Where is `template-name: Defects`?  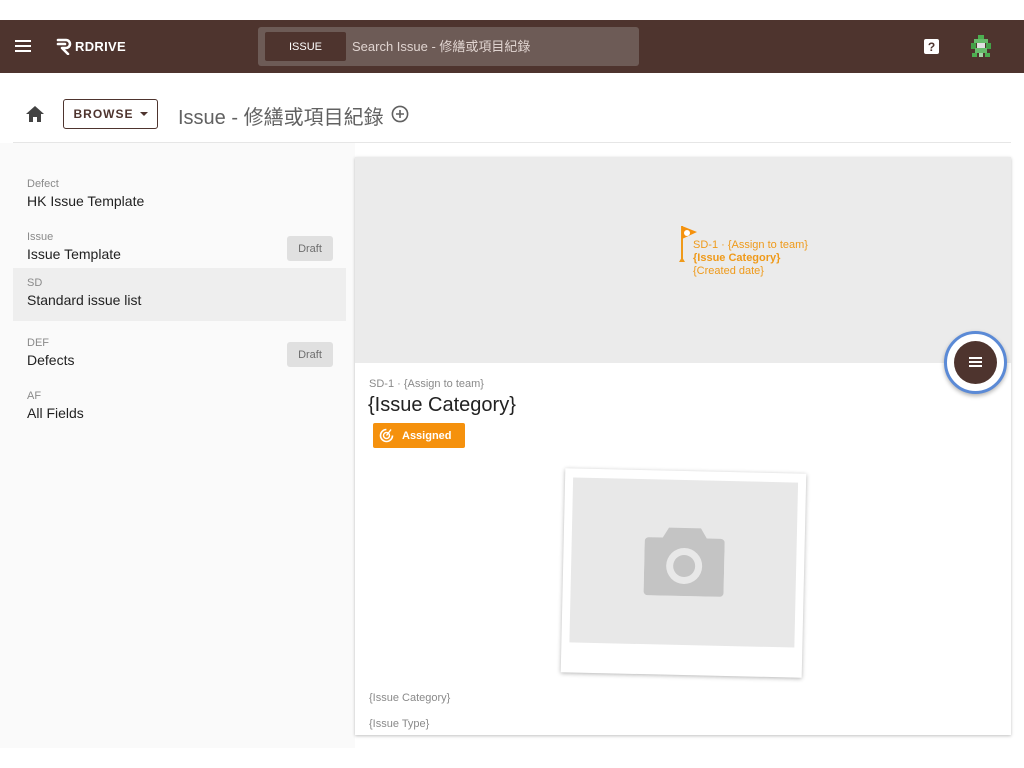 template-name: Defects is located at coordinates (51, 360).